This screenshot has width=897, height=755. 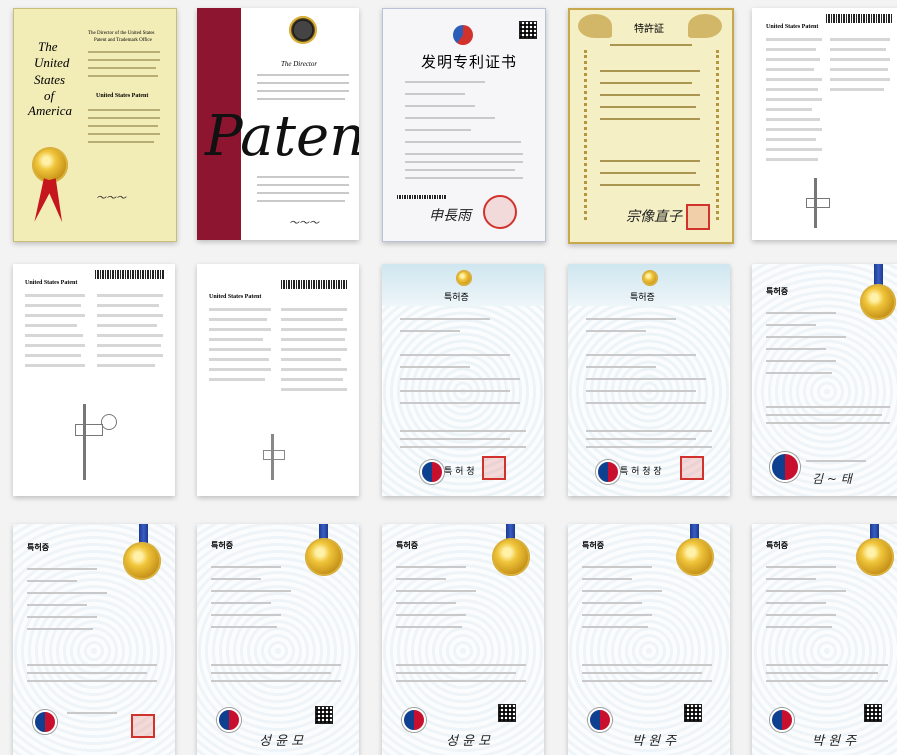 What do you see at coordinates (832, 479) in the screenshot?
I see `signature-mark: 김 ~ 태` at bounding box center [832, 479].